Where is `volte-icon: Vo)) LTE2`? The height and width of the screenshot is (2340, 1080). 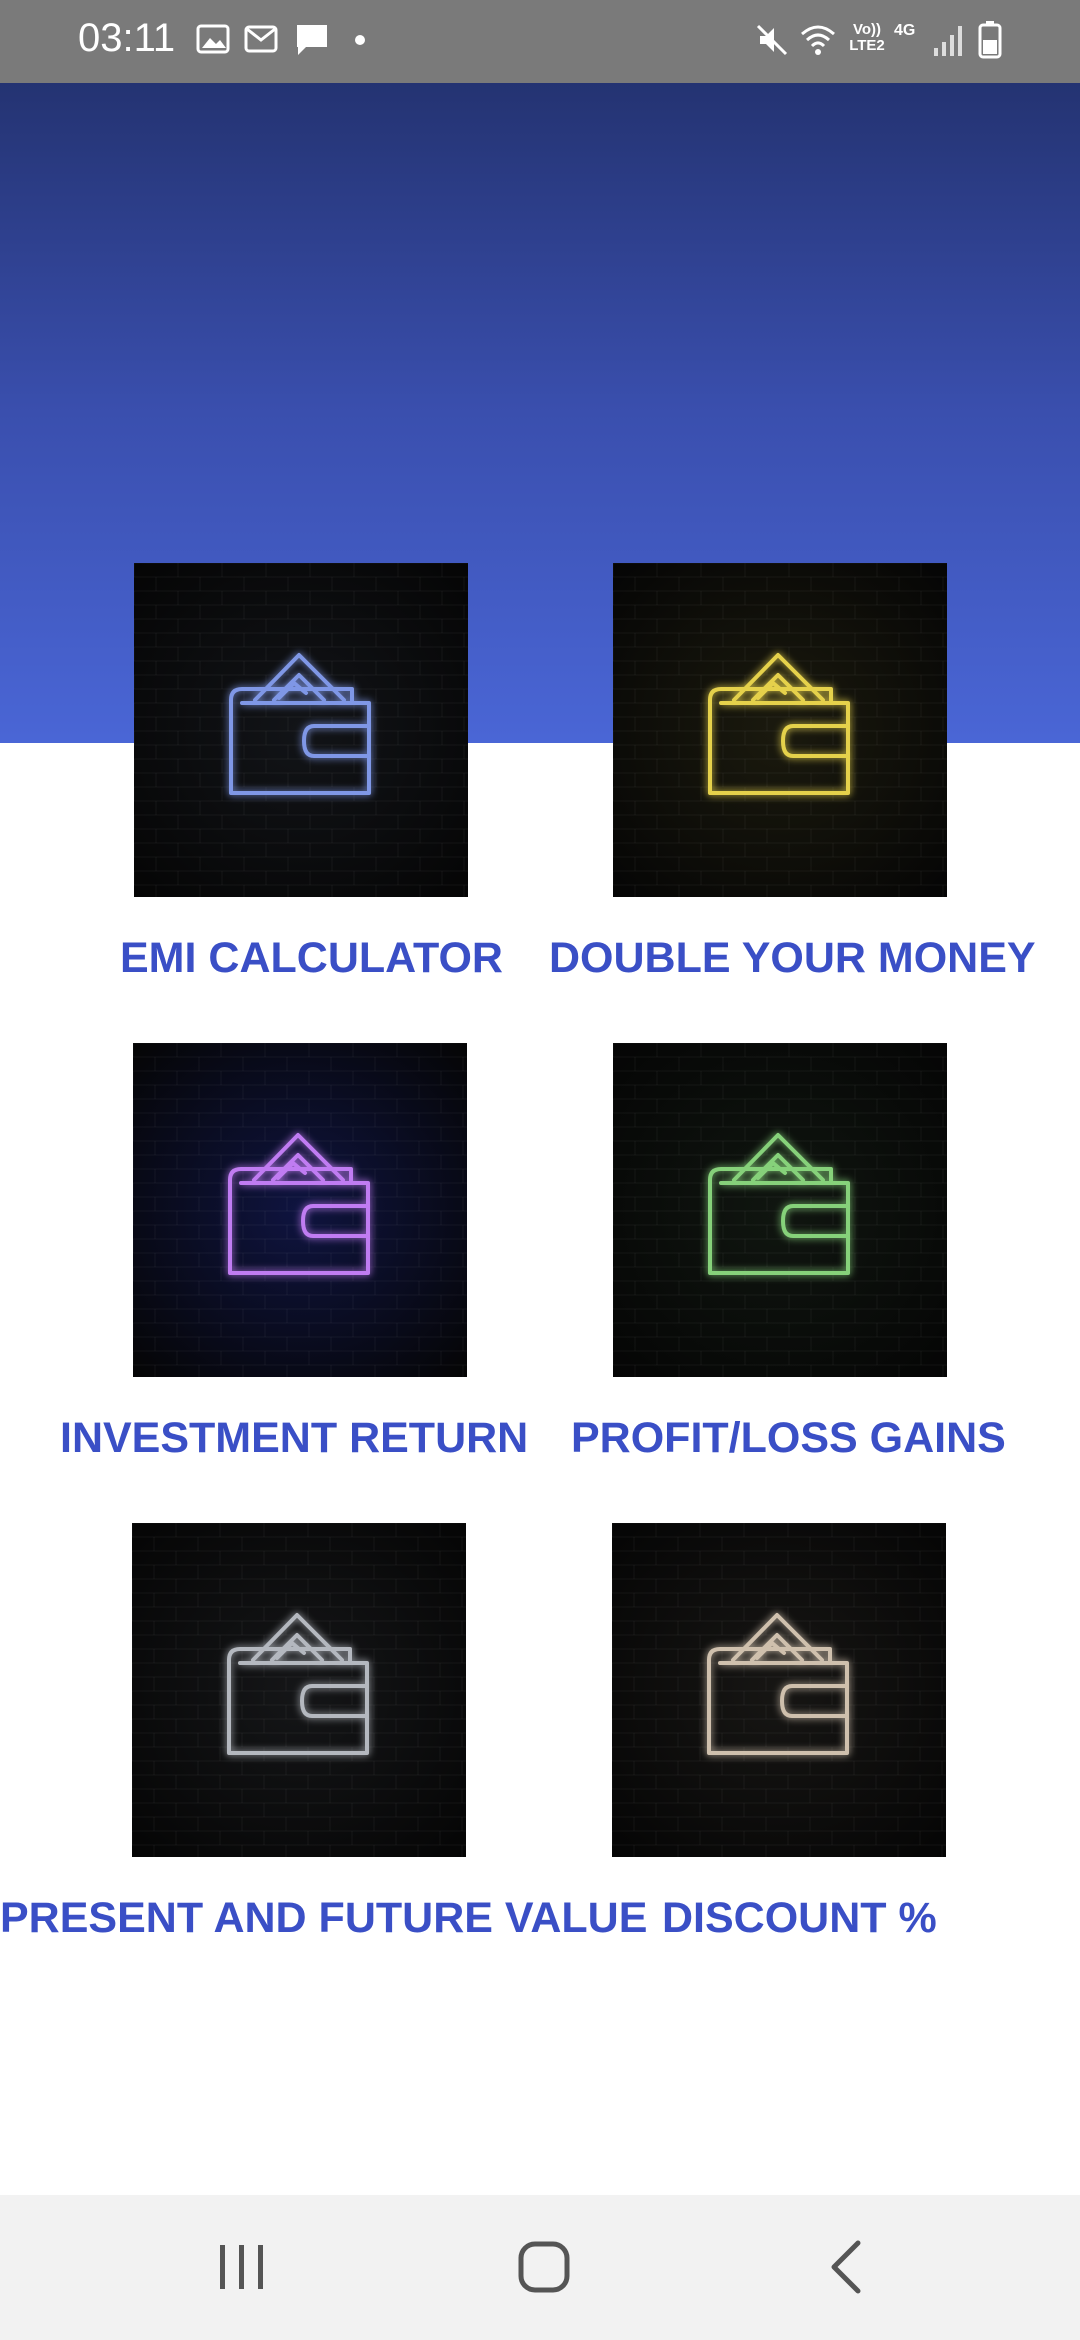
volte-icon: Vo)) LTE2 is located at coordinates (867, 37).